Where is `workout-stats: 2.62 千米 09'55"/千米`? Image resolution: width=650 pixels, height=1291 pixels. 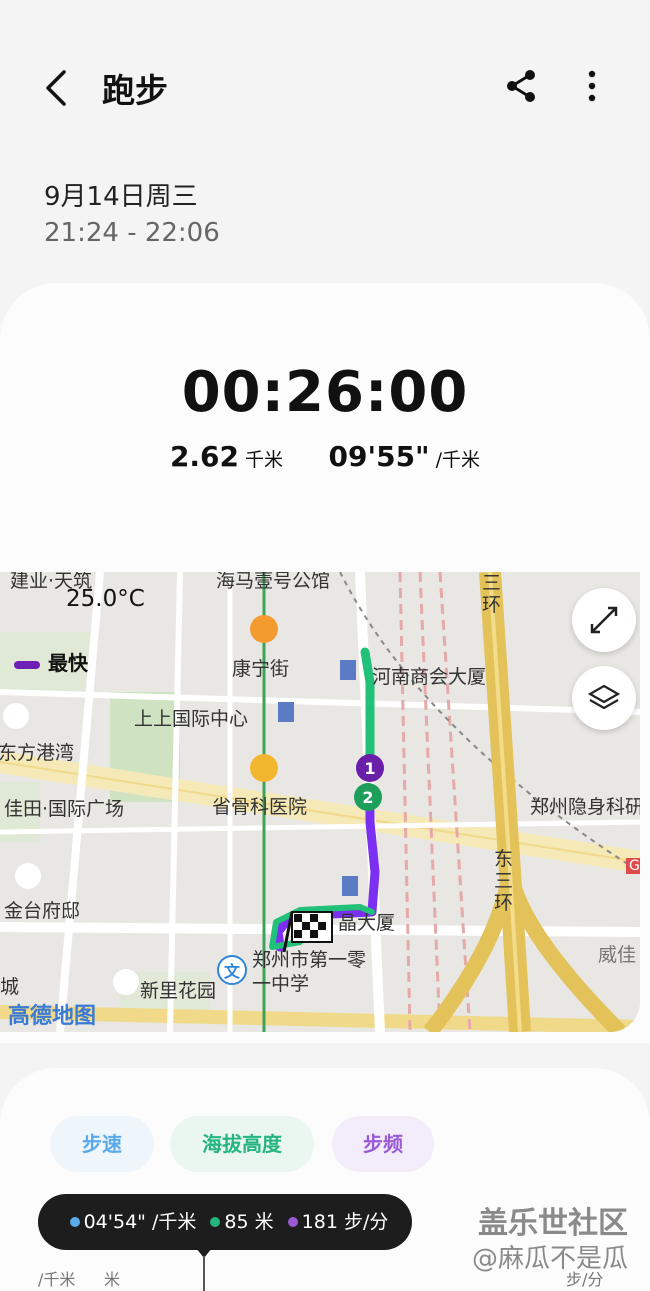
workout-stats: 2.62 千米 09'55"/千米 is located at coordinates (325, 456).